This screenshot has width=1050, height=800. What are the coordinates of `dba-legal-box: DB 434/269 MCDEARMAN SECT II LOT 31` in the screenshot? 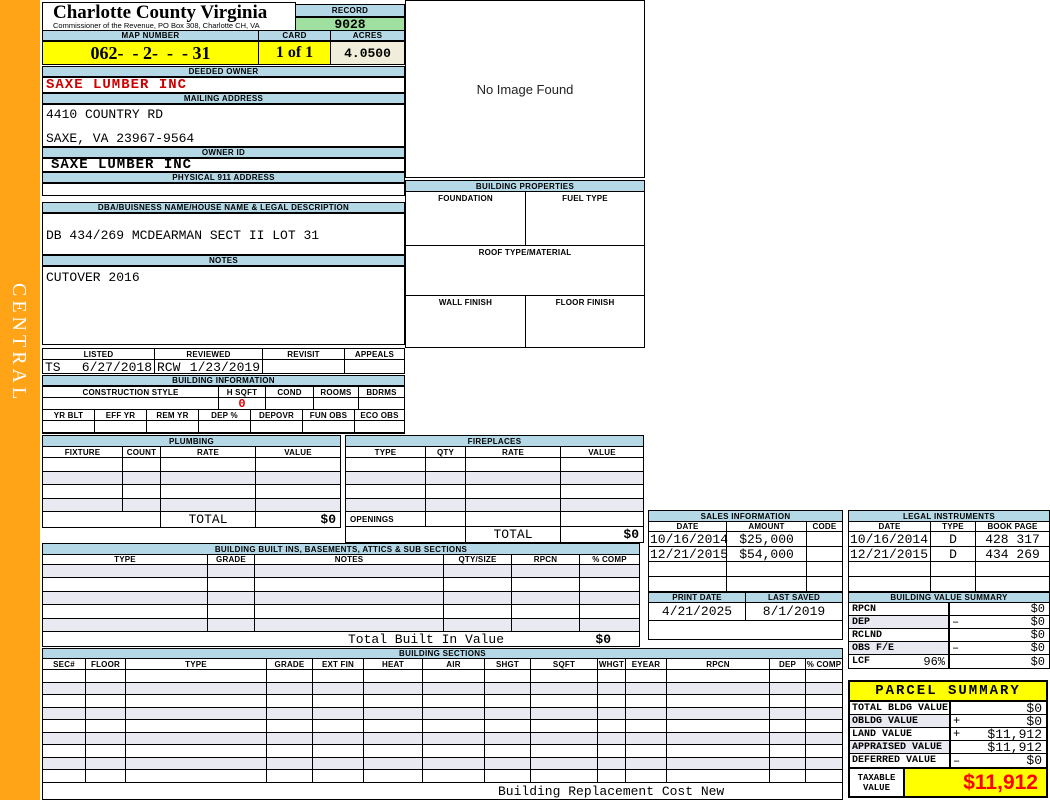 It's located at (223, 234).